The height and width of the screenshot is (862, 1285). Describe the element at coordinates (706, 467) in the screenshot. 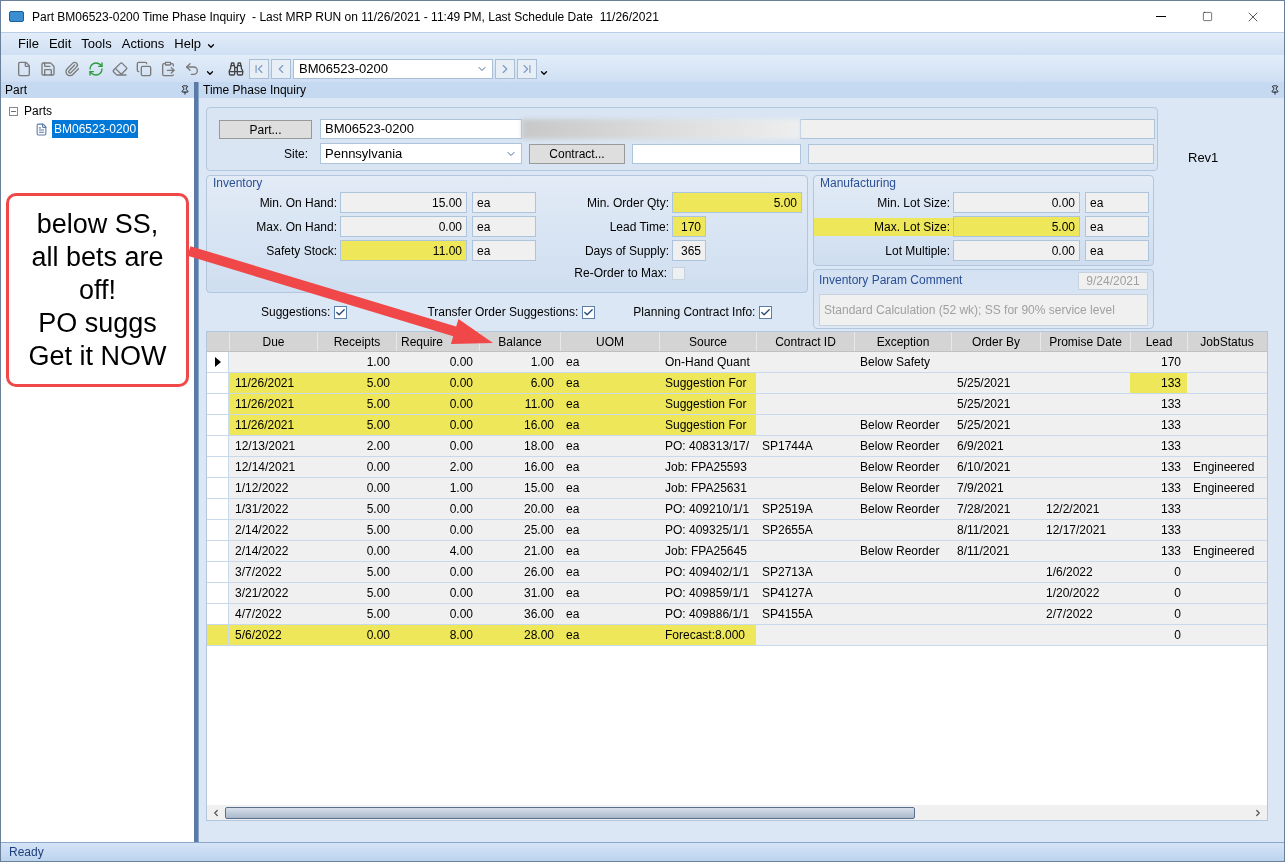

I see `table-cell-text: Job: FPA25593` at that location.